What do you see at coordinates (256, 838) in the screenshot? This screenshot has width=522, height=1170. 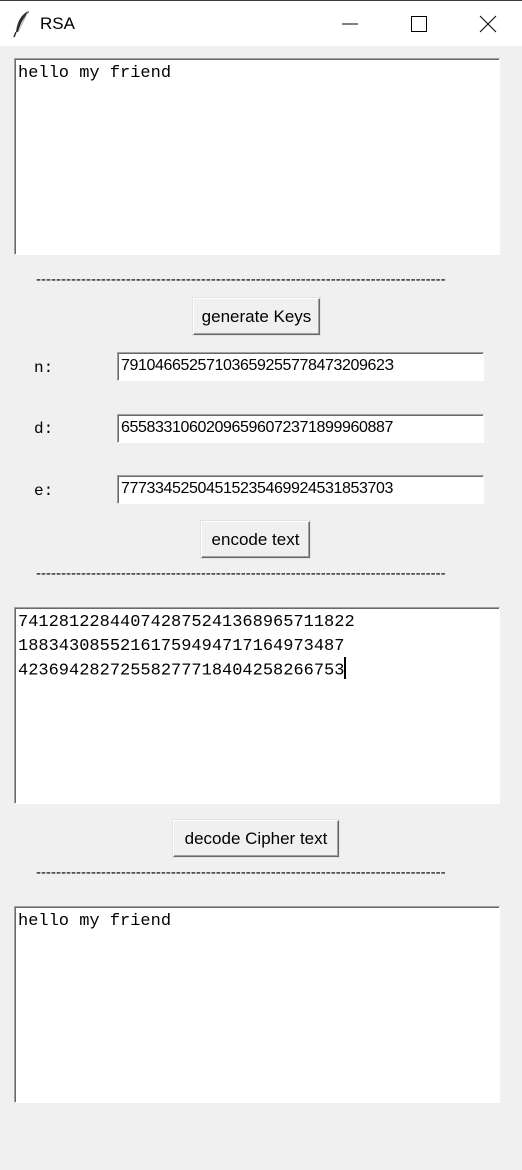 I see `decode-cipher-button: decode Cipher text` at bounding box center [256, 838].